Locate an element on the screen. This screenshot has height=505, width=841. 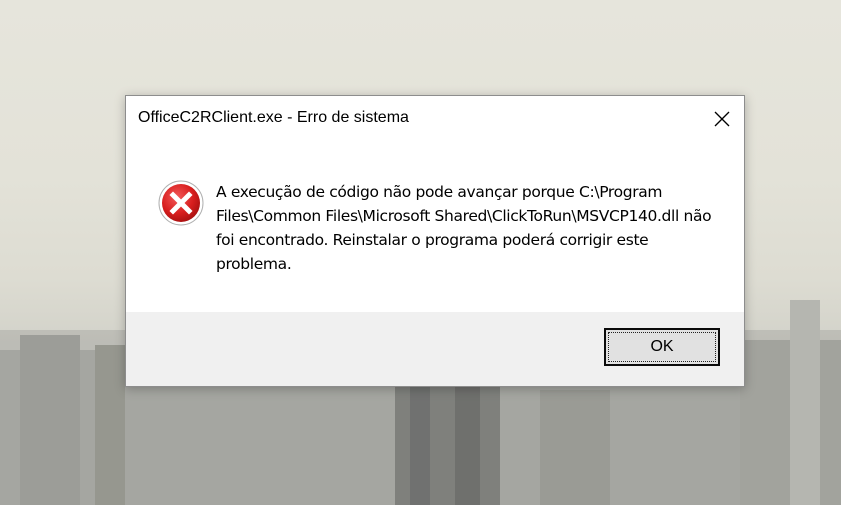
dialog-title: OfficeC2RClient.exe - Erro de sistema is located at coordinates (273, 117).